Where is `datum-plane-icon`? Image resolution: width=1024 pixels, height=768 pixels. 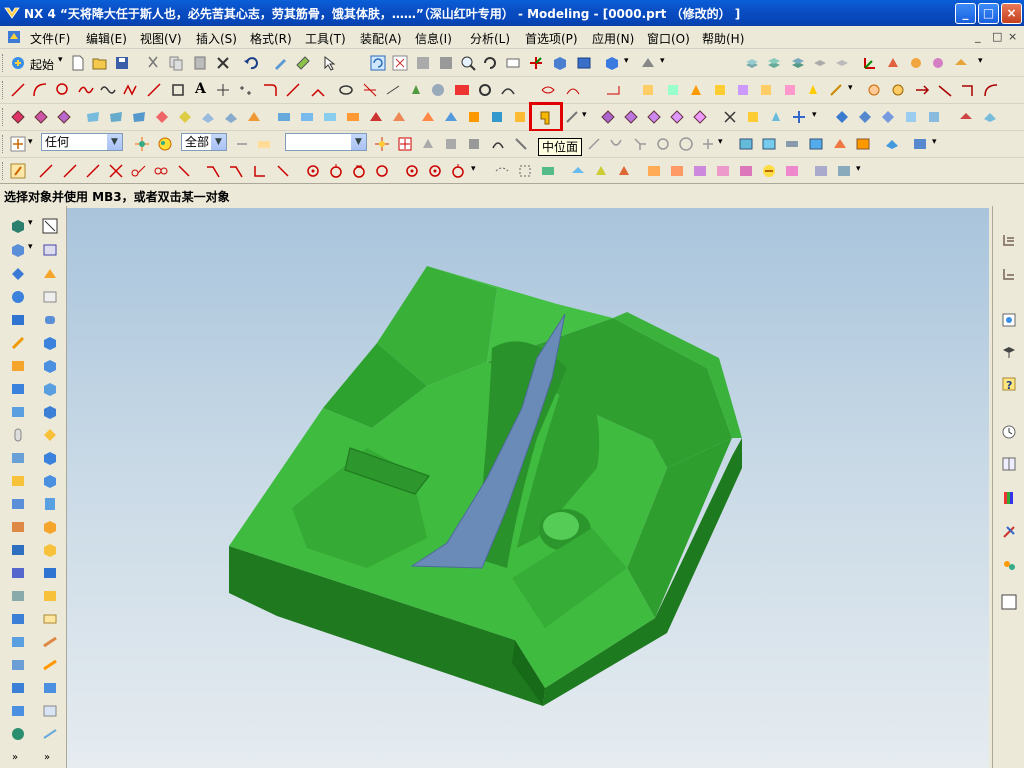
datum-plane-icon is located at coordinates (50, 226).